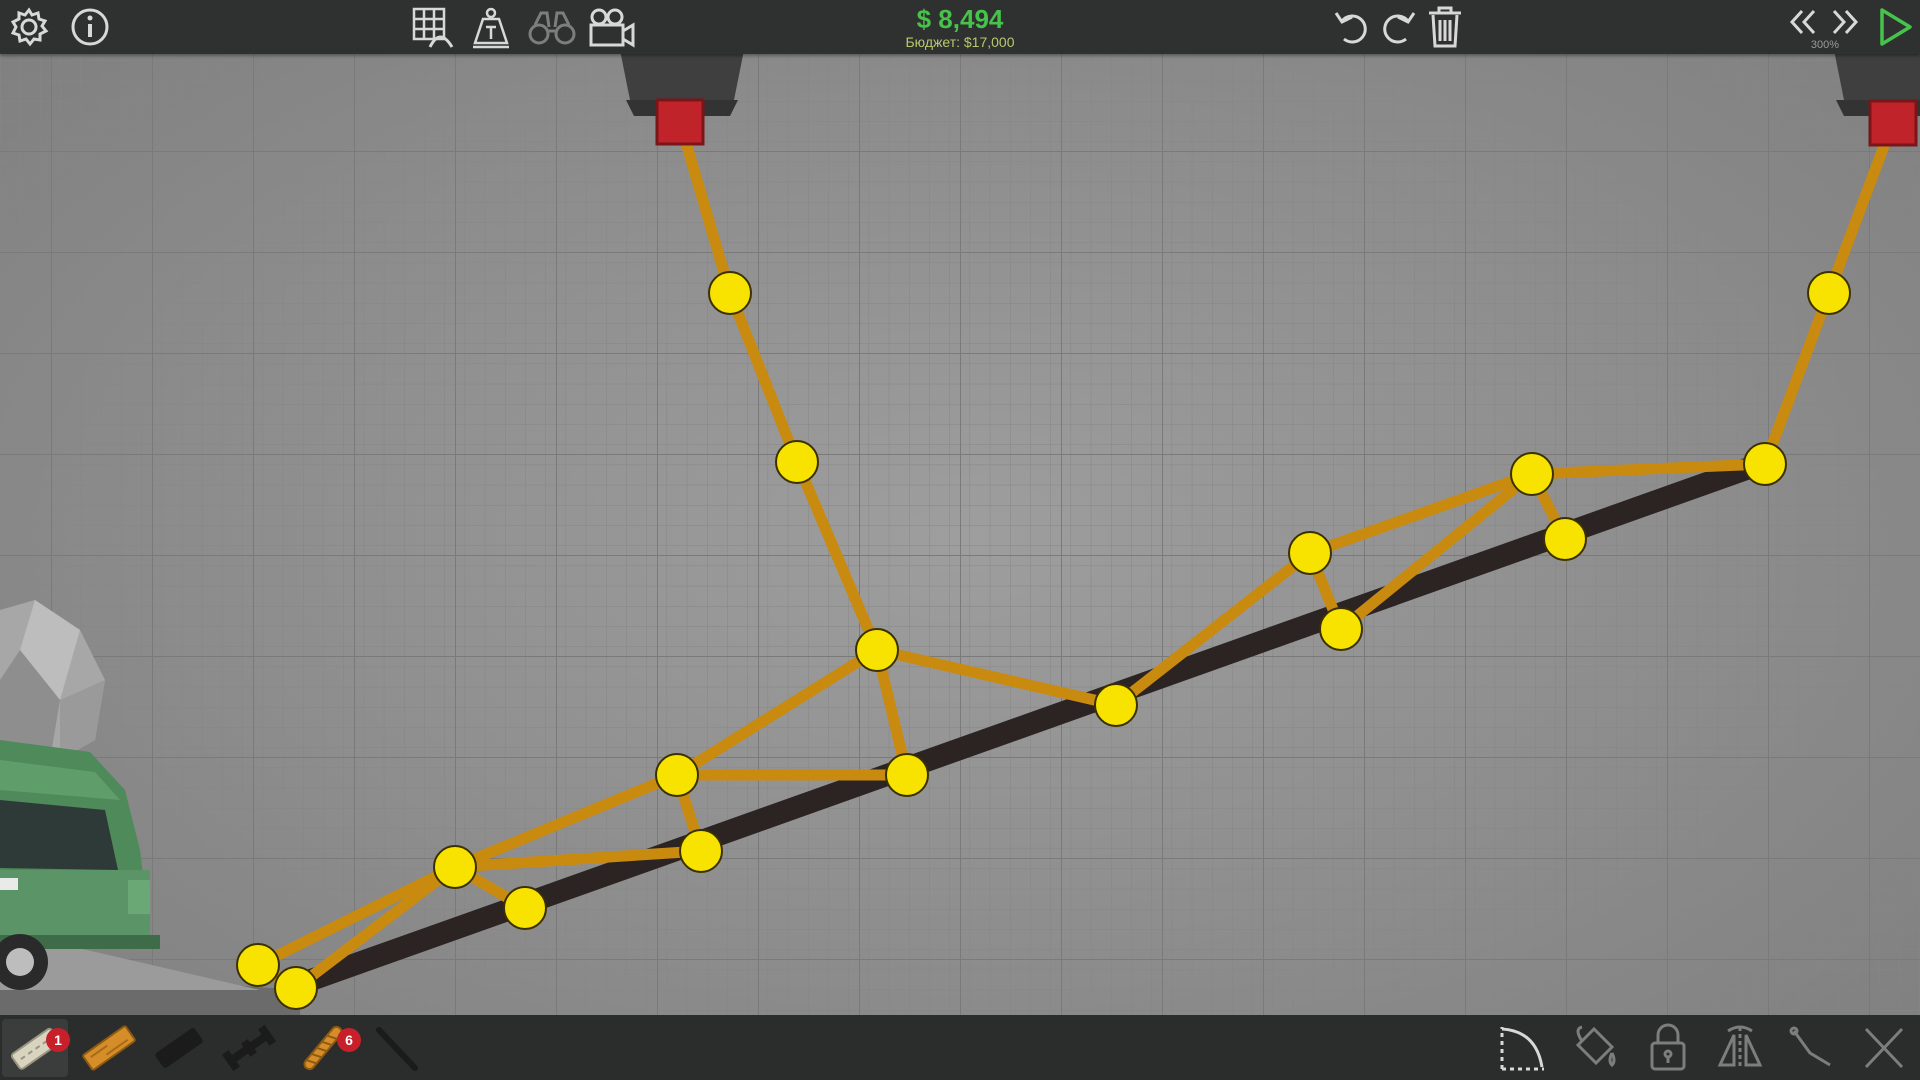  What do you see at coordinates (491, 27) in the screenshot?
I see `weight-icon` at bounding box center [491, 27].